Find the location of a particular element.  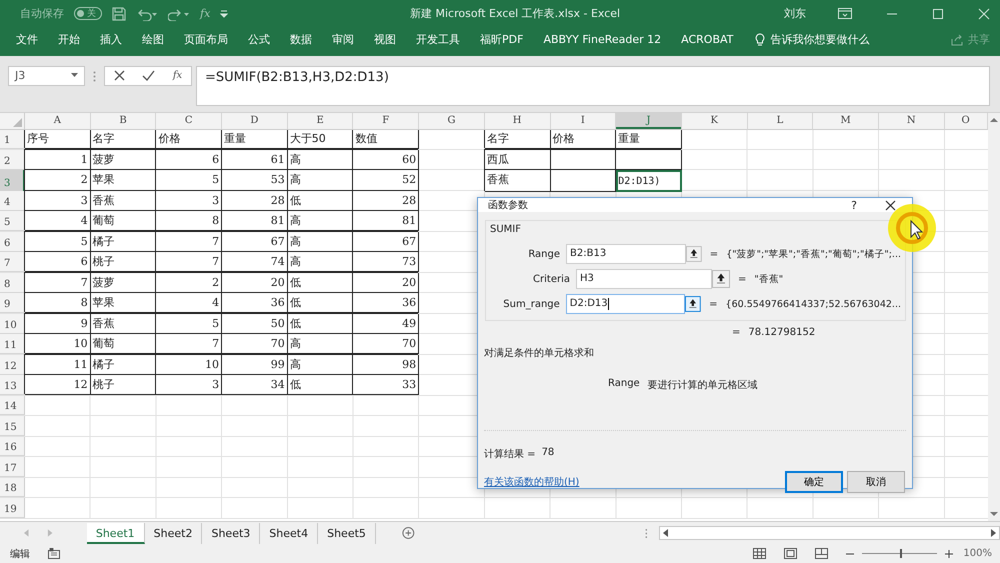

table-cell: 36 is located at coordinates (255, 303).